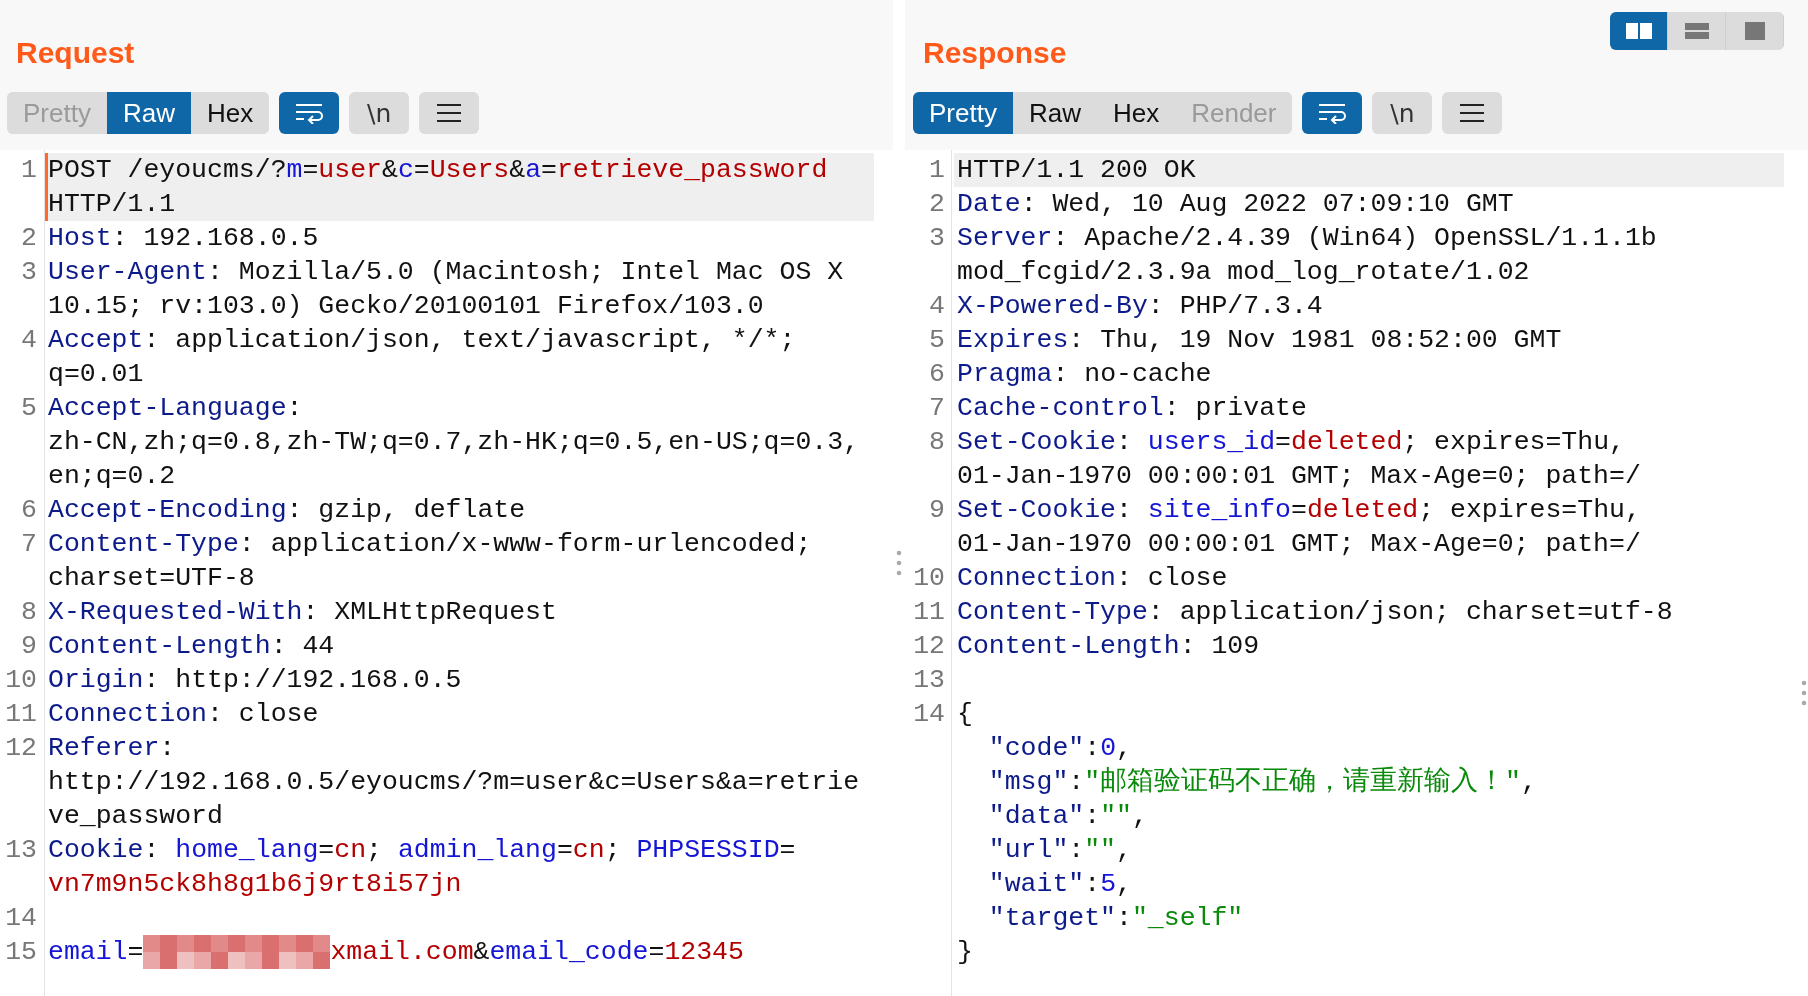  I want to click on code-line: Server: Apache/2.4.39 (Win64) OpenSSL/1.1.1b, so click(1307, 238).